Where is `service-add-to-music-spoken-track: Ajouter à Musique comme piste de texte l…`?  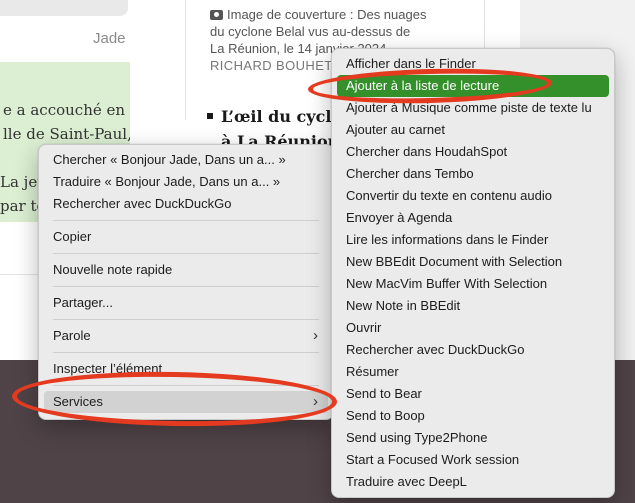 service-add-to-music-spoken-track: Ajouter à Musique comme piste de texte l… is located at coordinates (473, 108).